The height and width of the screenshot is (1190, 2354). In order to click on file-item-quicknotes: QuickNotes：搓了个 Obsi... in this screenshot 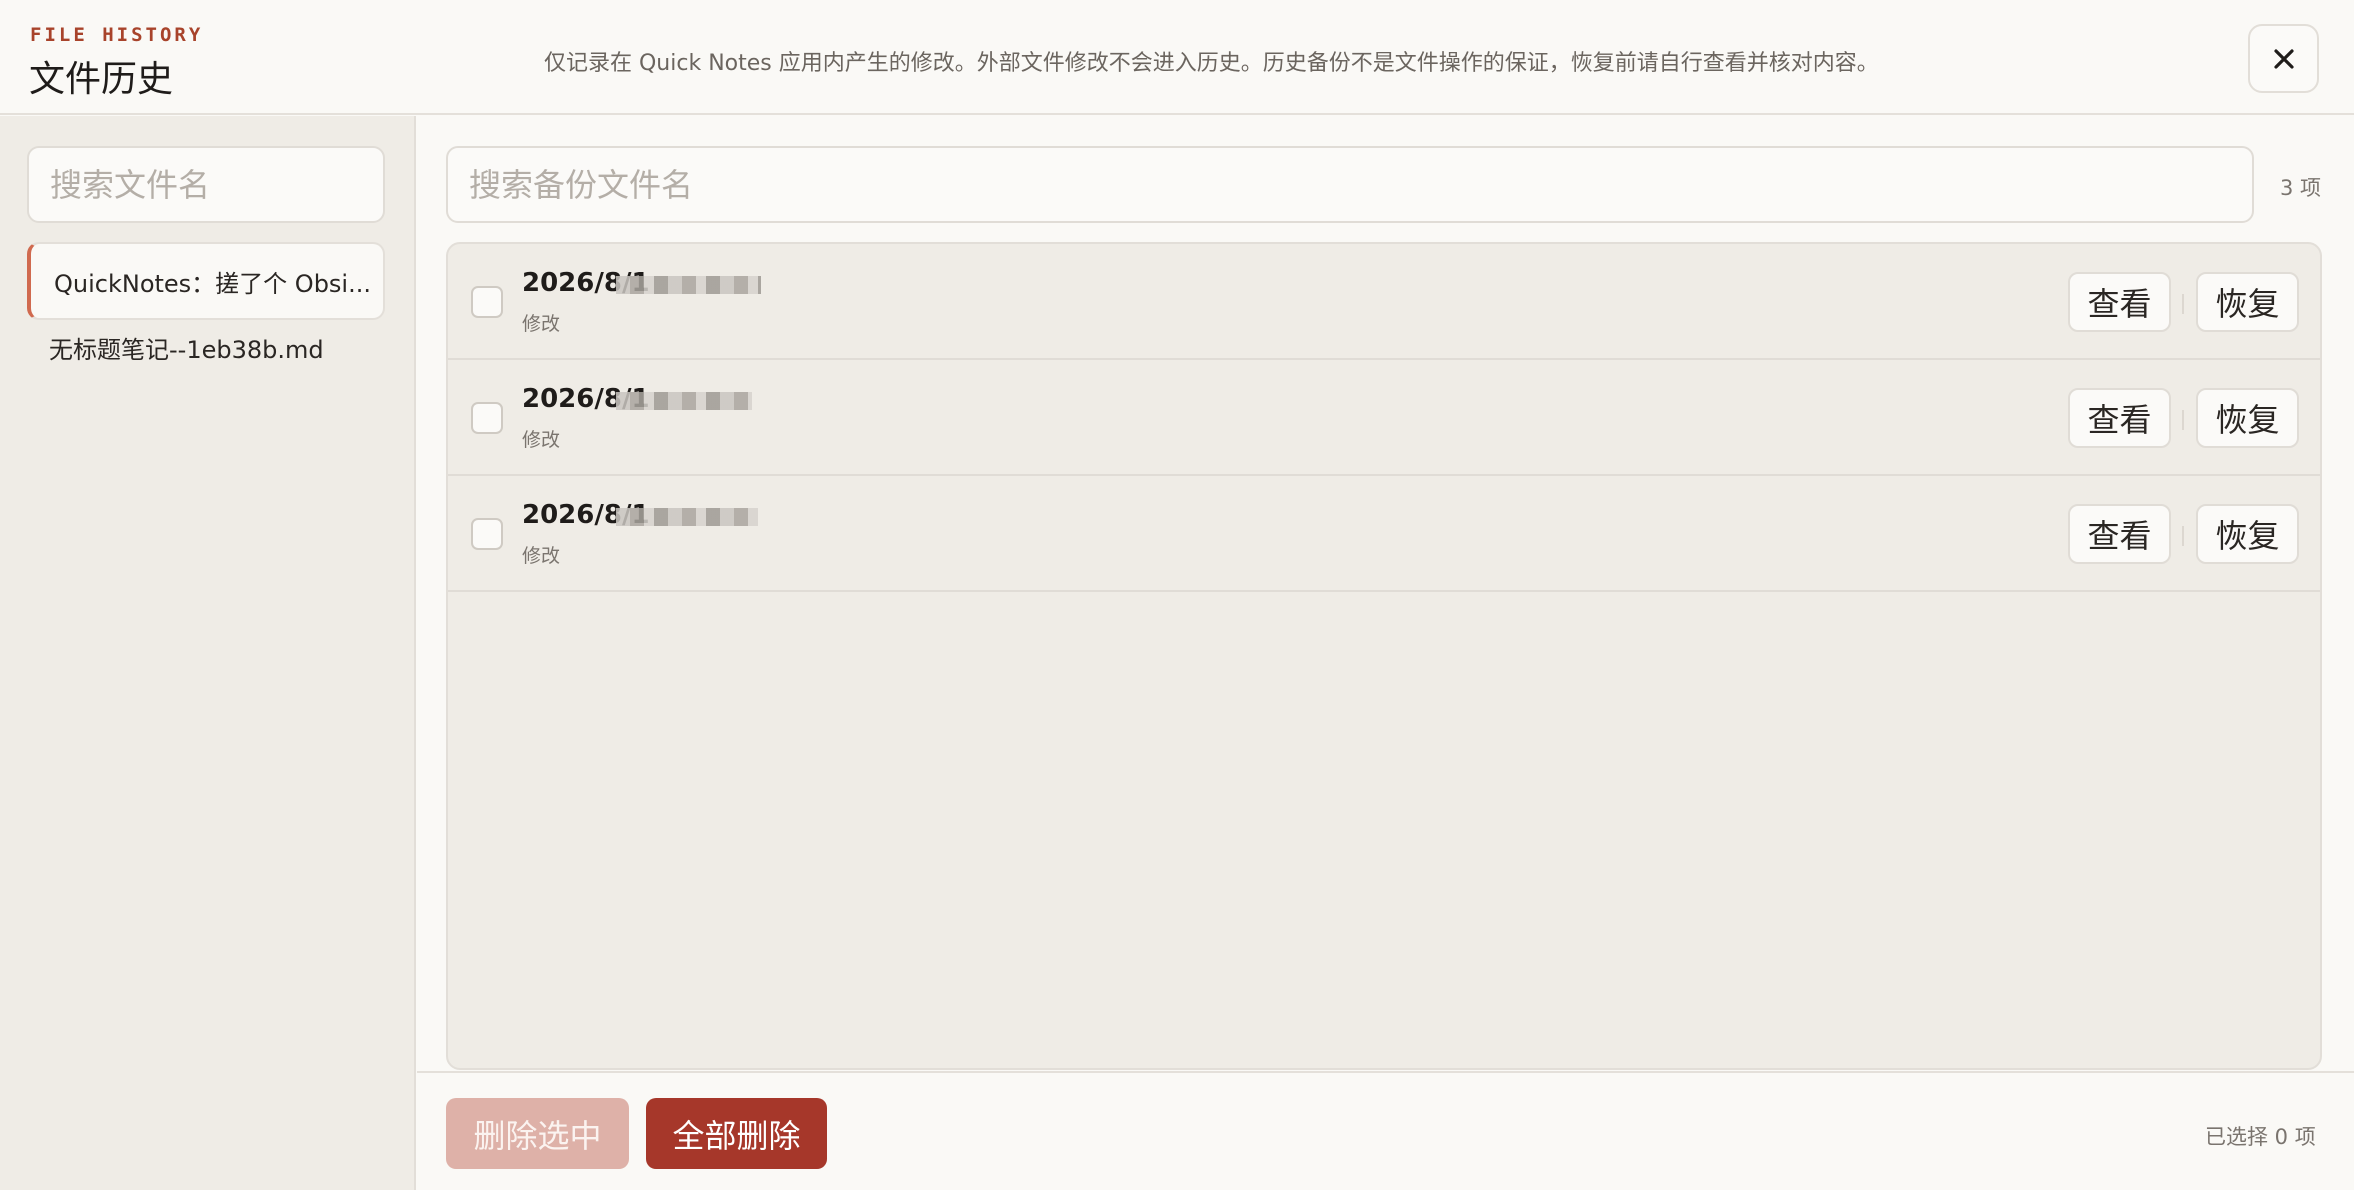, I will do `click(206, 281)`.